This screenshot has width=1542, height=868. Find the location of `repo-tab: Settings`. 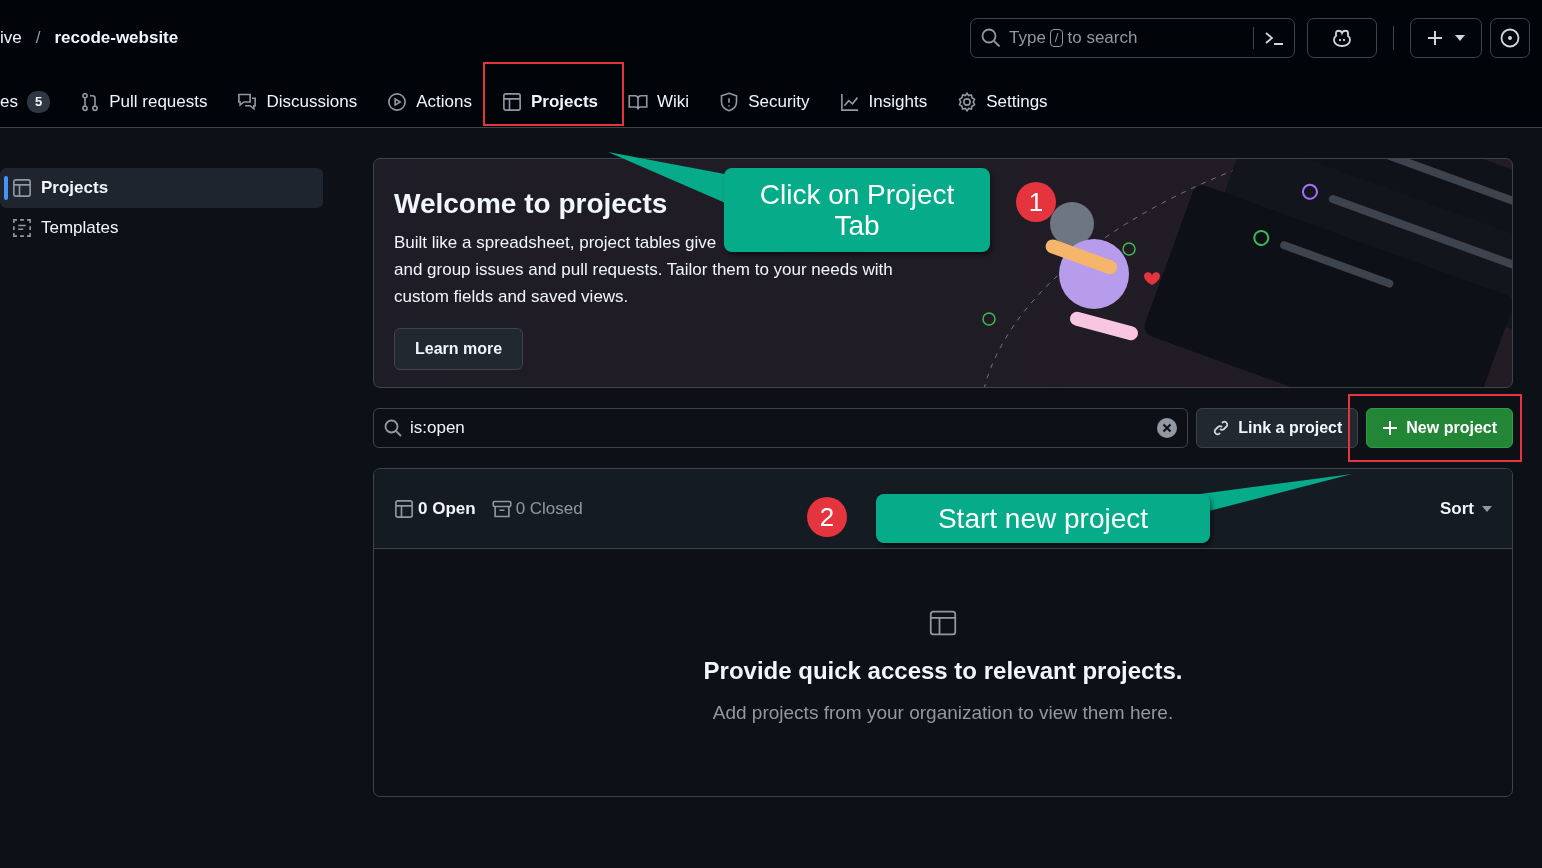

repo-tab: Settings is located at coordinates (1002, 102).